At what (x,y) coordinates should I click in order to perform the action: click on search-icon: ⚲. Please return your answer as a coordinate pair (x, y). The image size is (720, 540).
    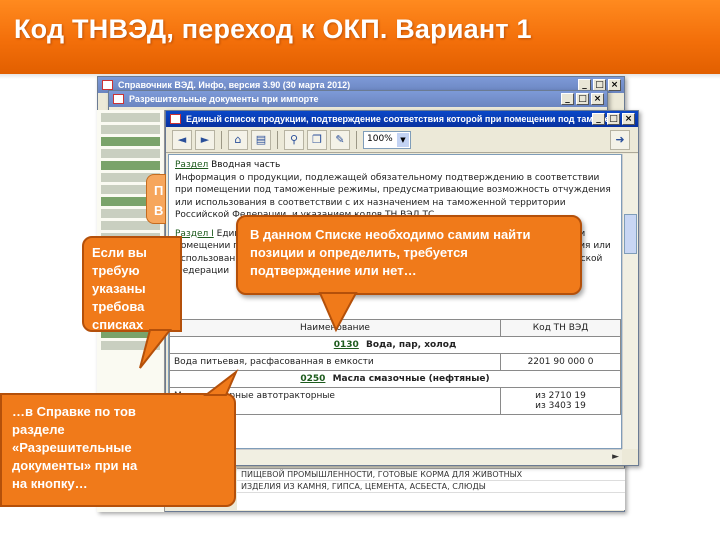
    Looking at the image, I should click on (294, 139).